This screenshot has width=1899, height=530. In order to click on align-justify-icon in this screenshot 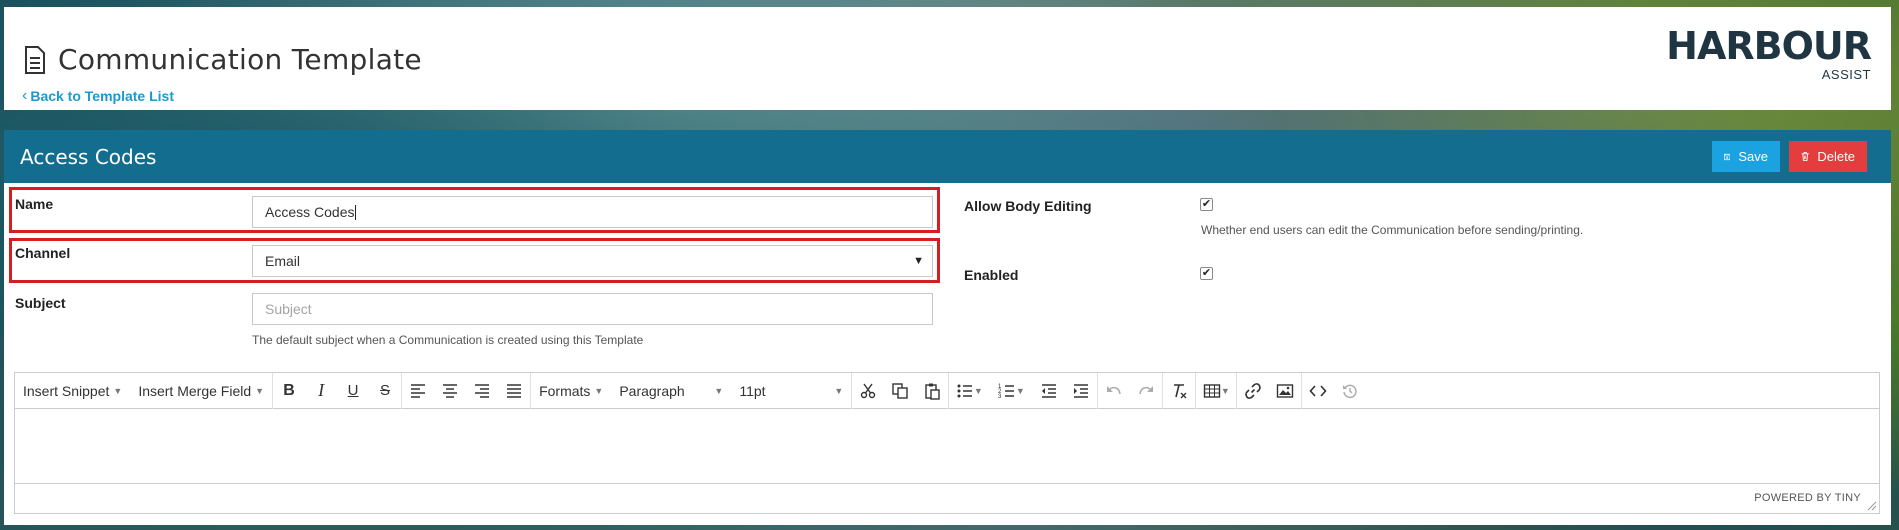, I will do `click(514, 390)`.